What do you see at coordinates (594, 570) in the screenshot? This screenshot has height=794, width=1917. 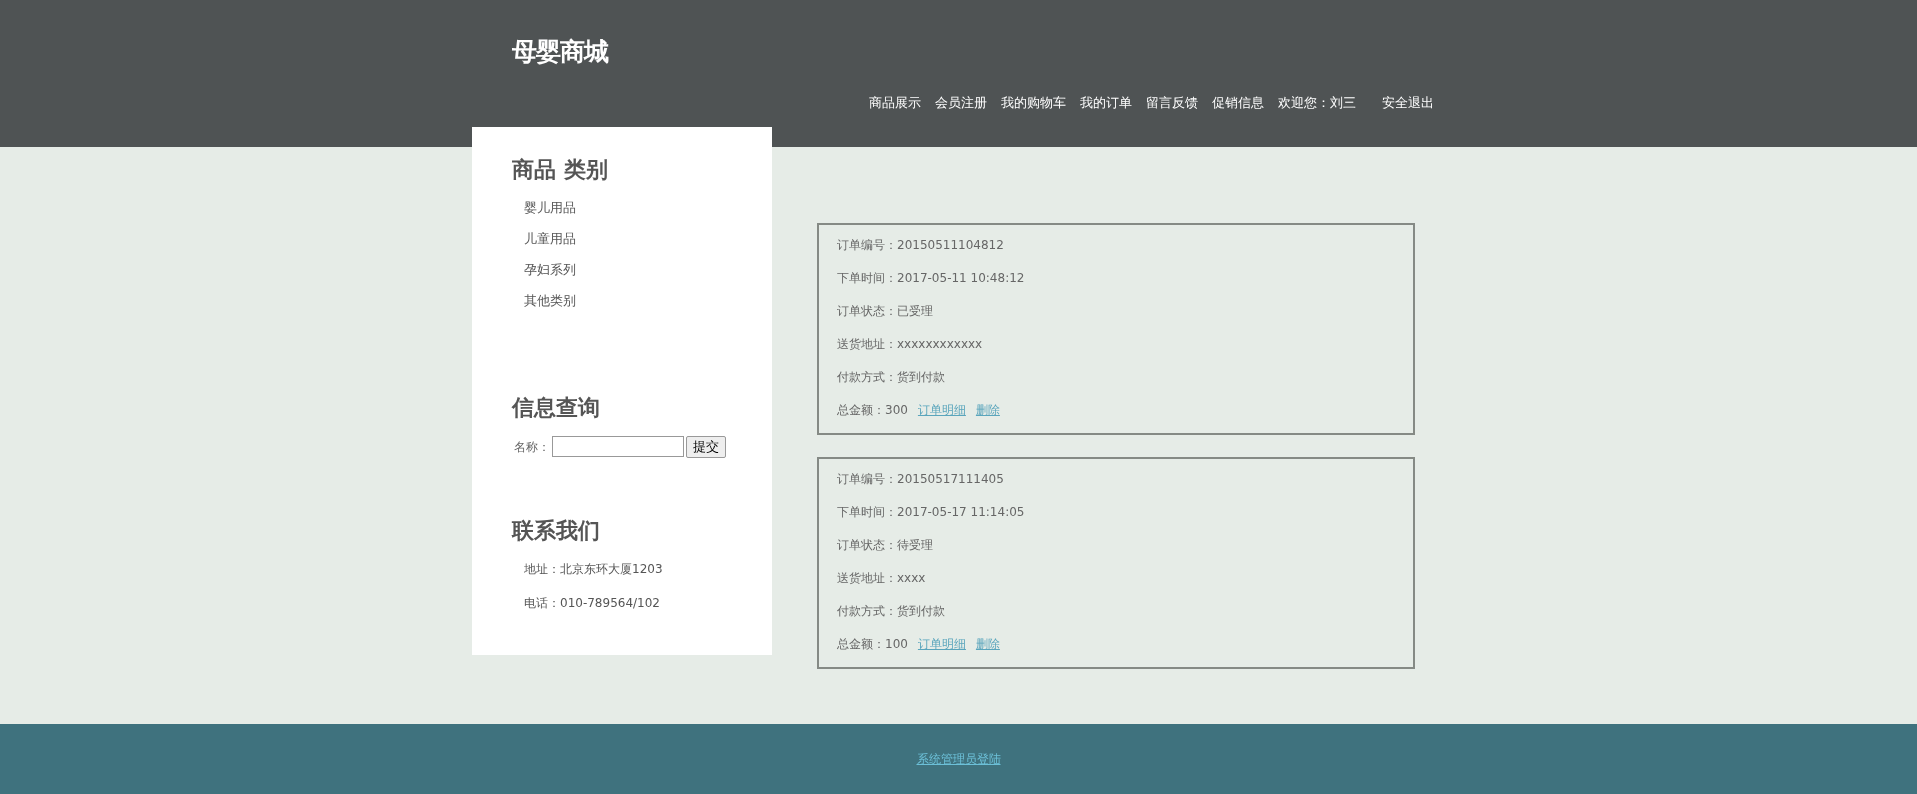 I see `contact-info: 地址：北京东环大厦1203` at bounding box center [594, 570].